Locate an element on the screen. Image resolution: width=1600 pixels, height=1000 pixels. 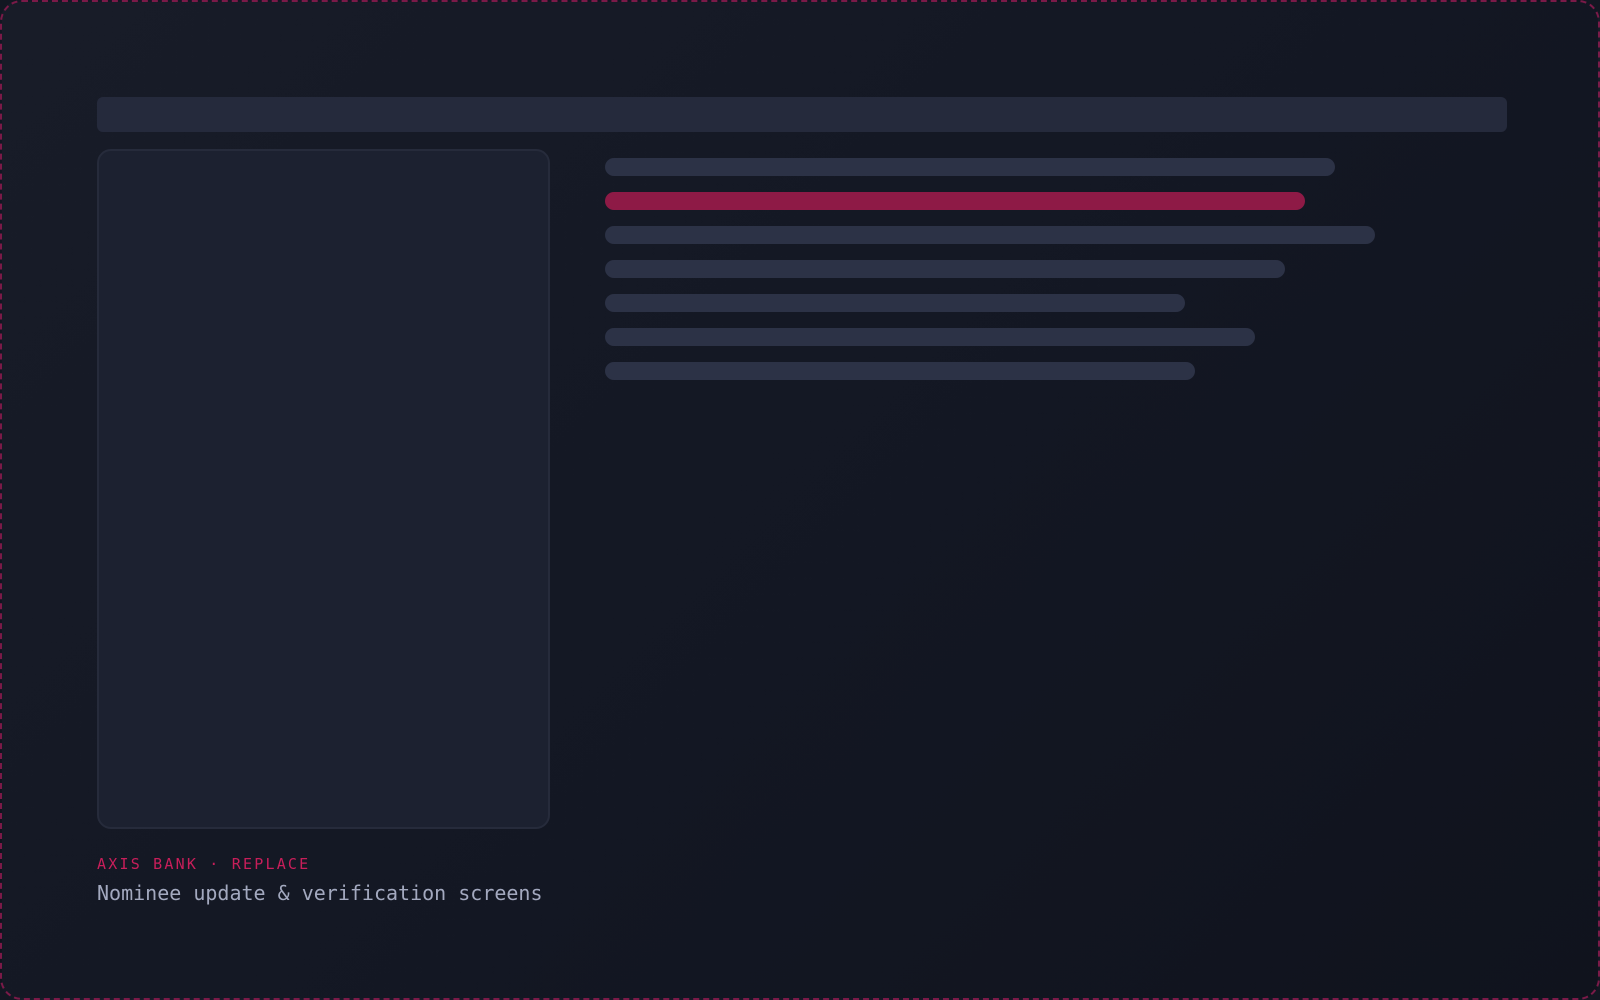
caption-title: Nominee update & verification screens is located at coordinates (320, 893).